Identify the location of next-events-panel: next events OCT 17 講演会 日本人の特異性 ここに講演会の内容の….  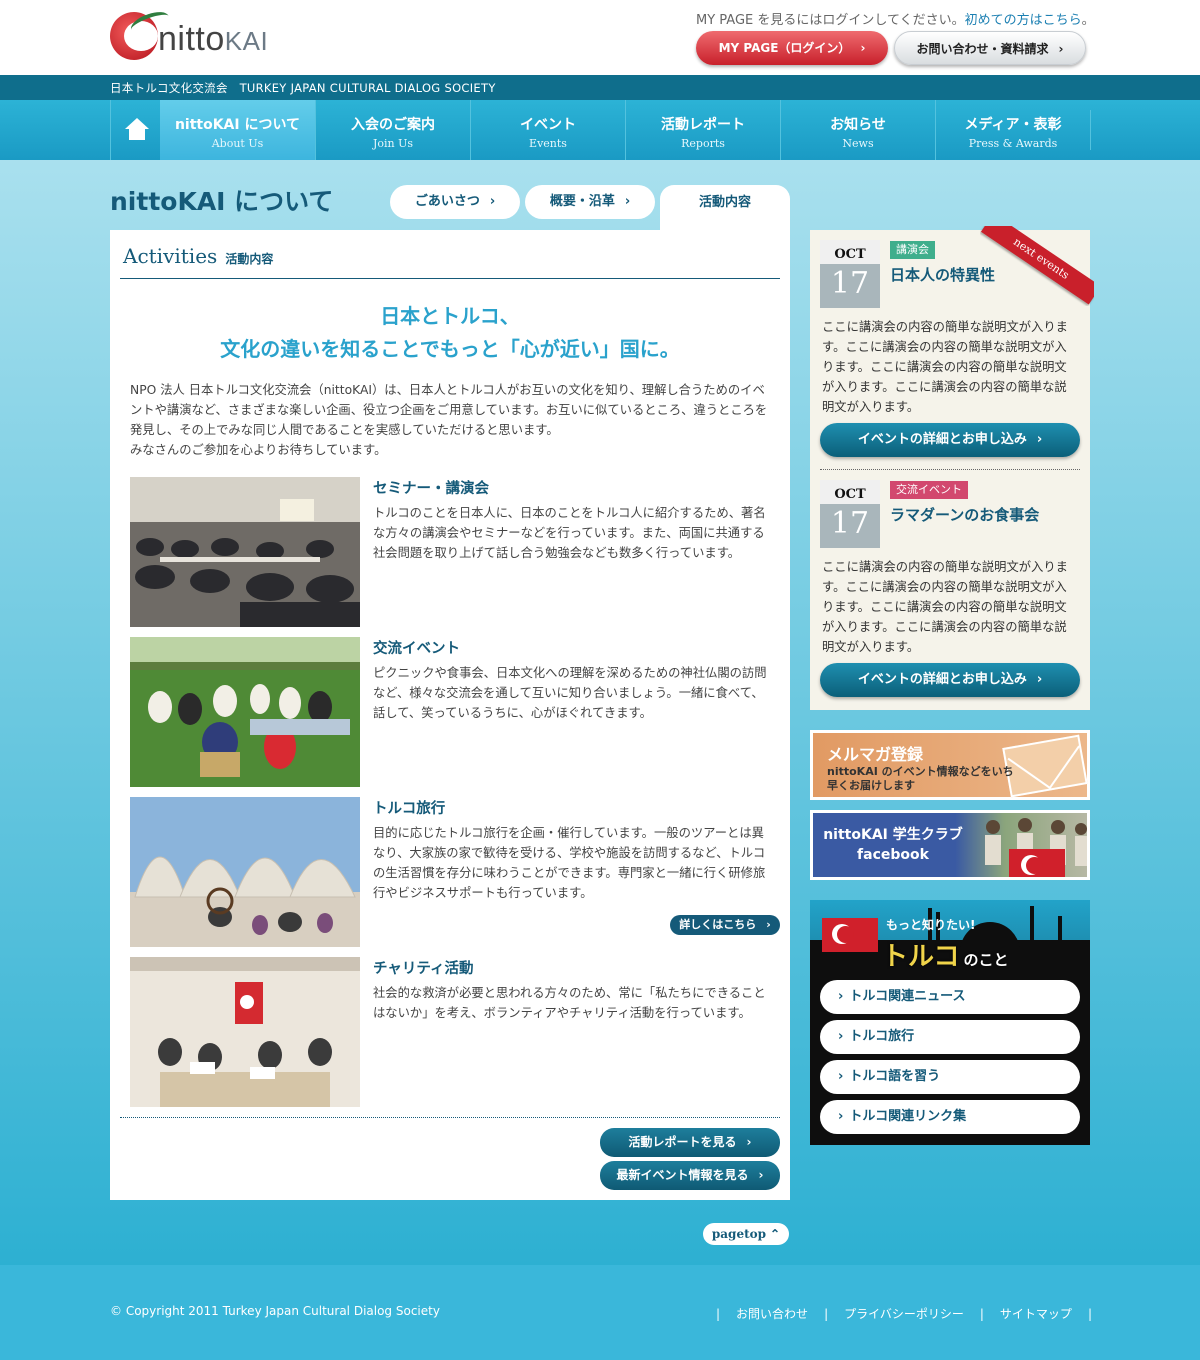
(952, 468).